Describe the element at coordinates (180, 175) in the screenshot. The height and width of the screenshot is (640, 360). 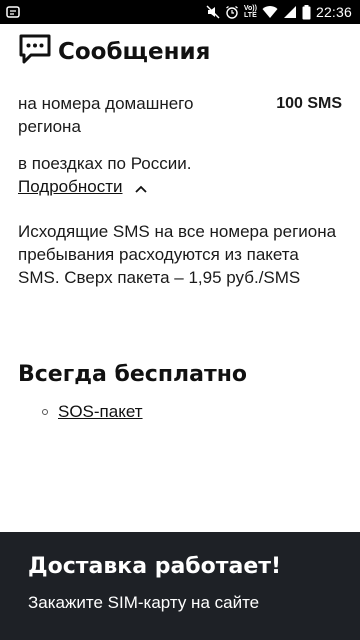
I see `travel-info: в поездках по России. Подробности` at that location.